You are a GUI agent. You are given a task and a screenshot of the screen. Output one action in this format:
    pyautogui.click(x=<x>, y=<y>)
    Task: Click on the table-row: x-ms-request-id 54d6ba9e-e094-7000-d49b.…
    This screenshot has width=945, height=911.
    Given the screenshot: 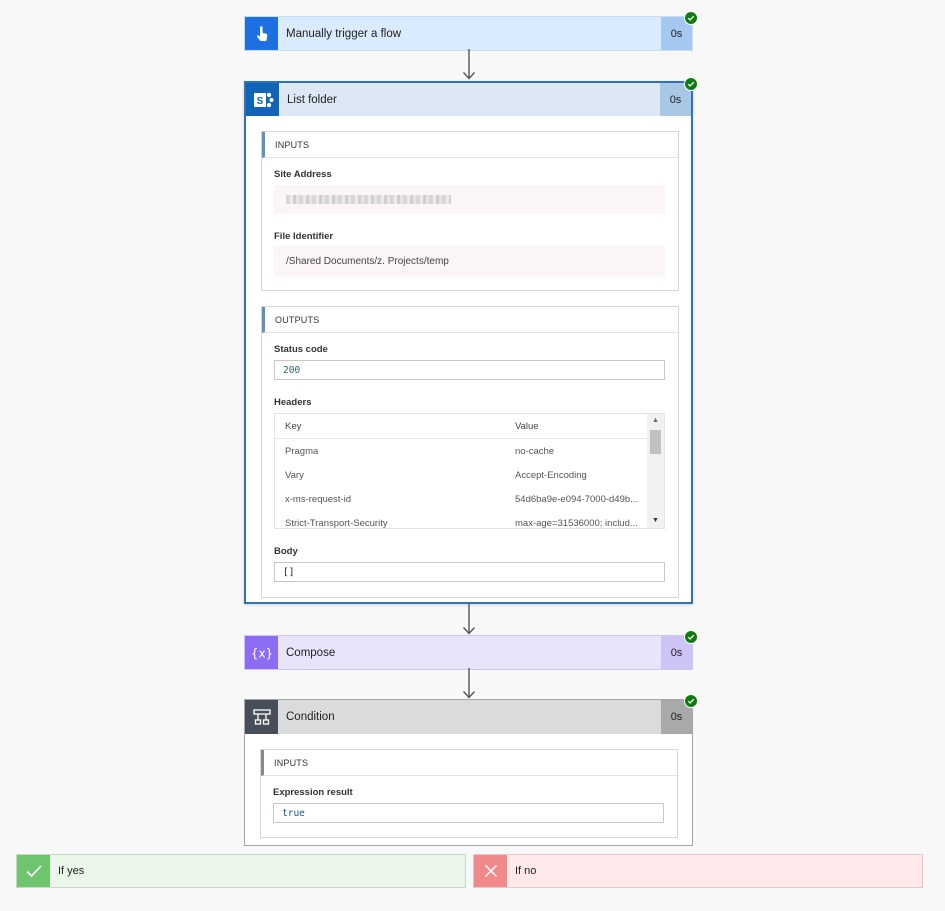 What is the action you would take?
    pyautogui.click(x=469, y=499)
    